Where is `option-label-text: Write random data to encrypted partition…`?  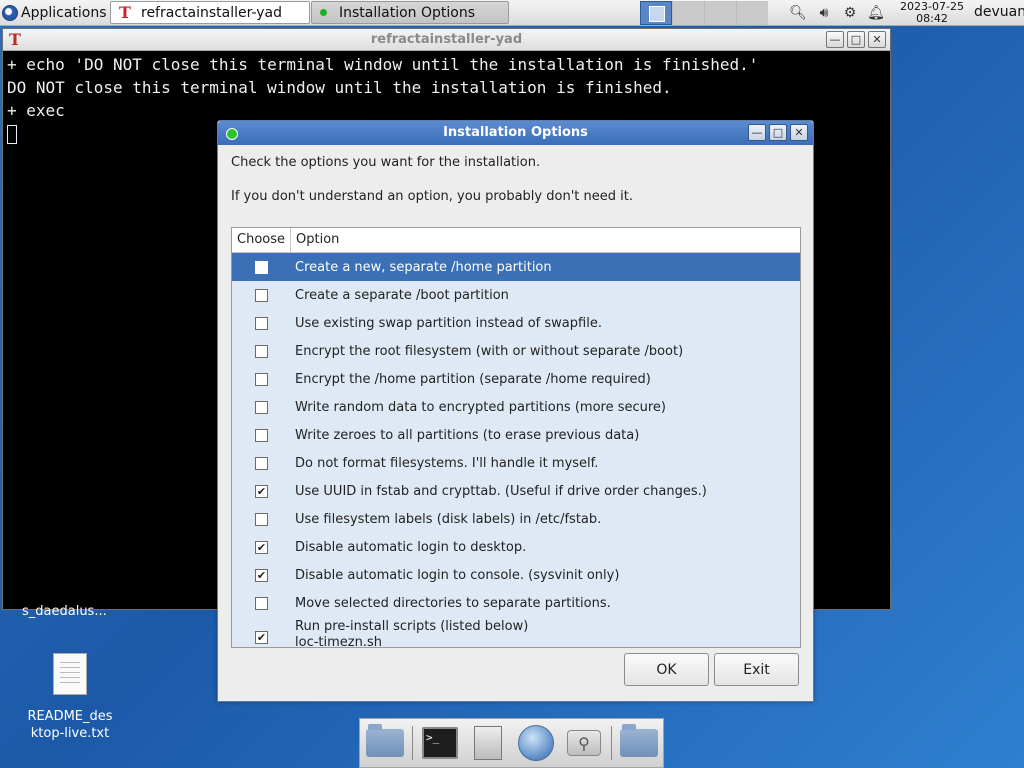
option-label-text: Write random data to encrypted partition… is located at coordinates (481, 407).